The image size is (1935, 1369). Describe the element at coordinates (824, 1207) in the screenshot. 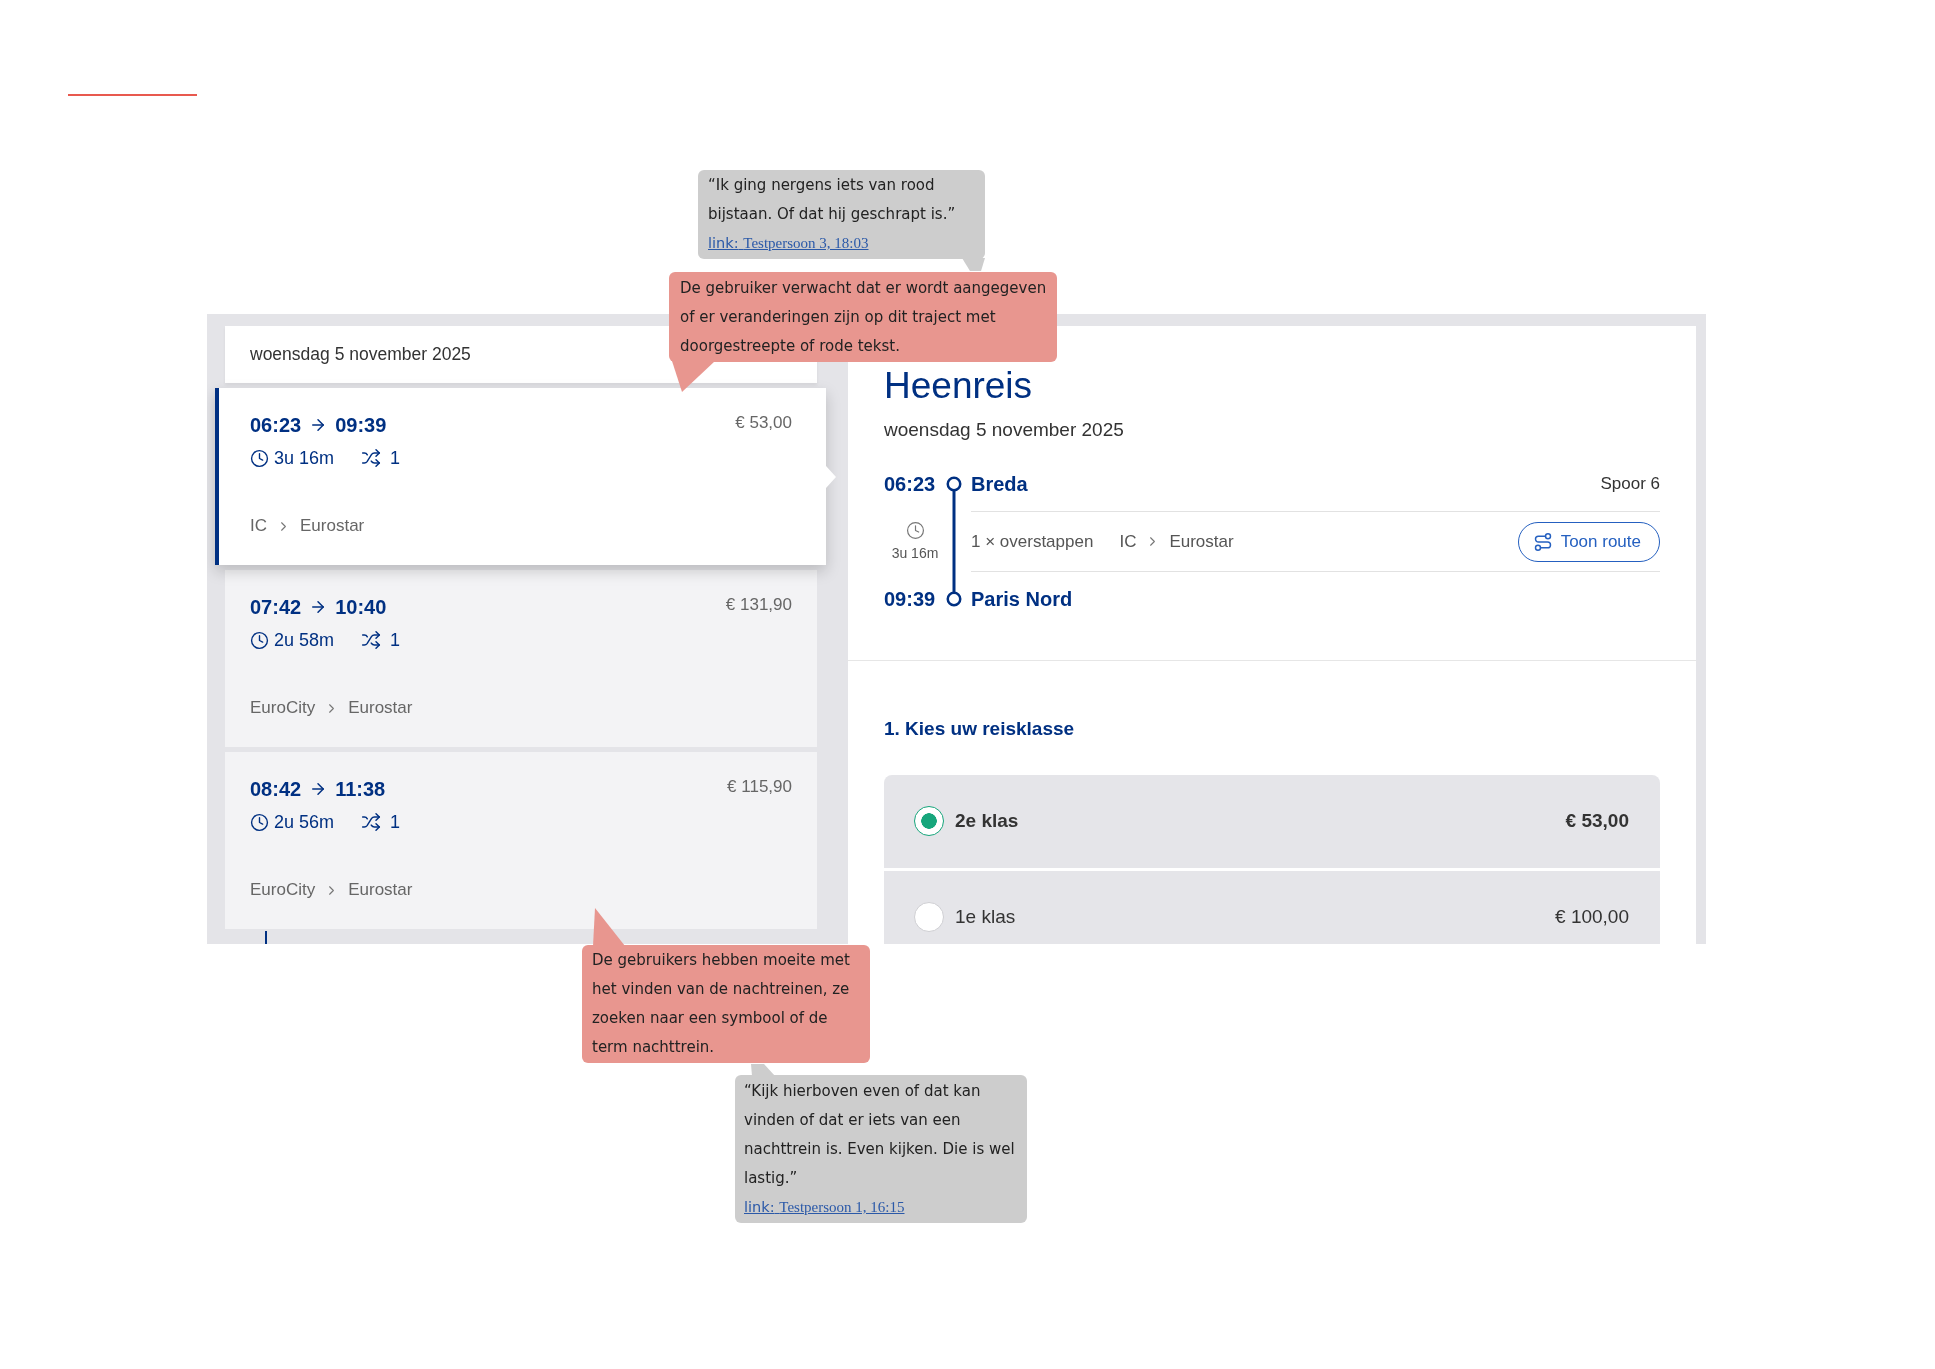

I see `source-link: link: Testpersoon 1, 16:15` at that location.